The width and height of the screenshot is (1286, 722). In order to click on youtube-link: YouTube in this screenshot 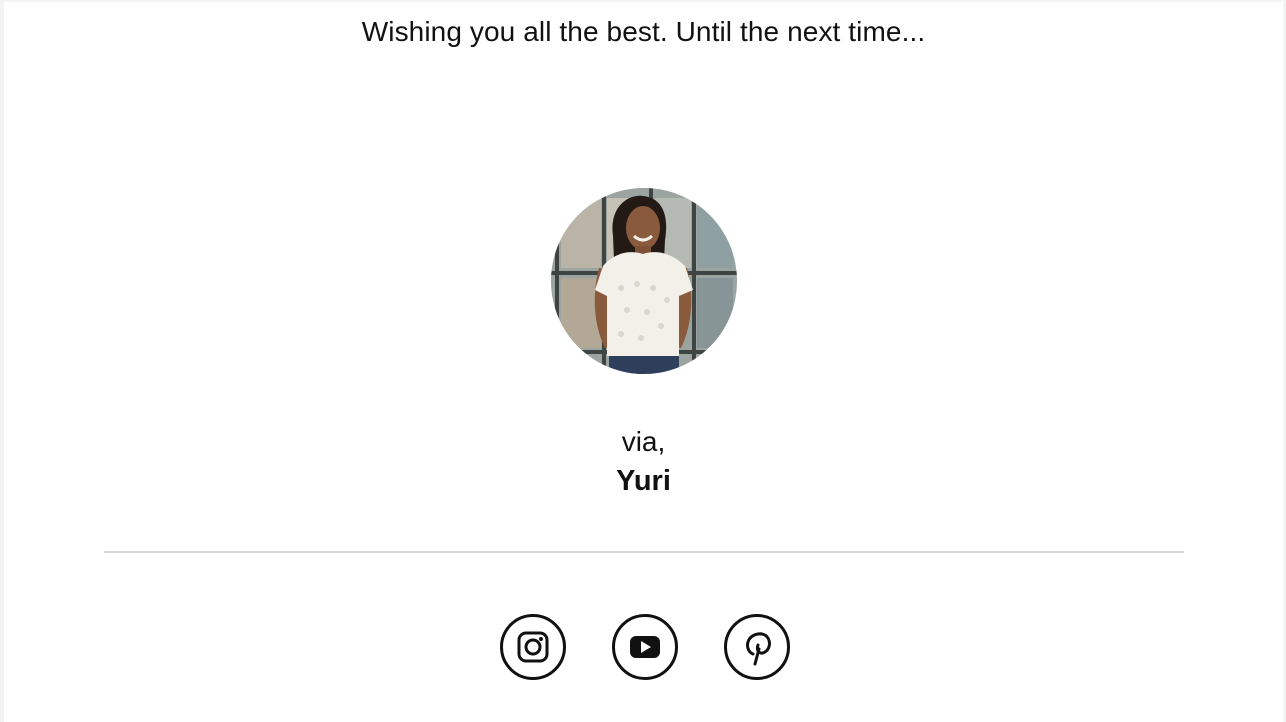, I will do `click(645, 647)`.